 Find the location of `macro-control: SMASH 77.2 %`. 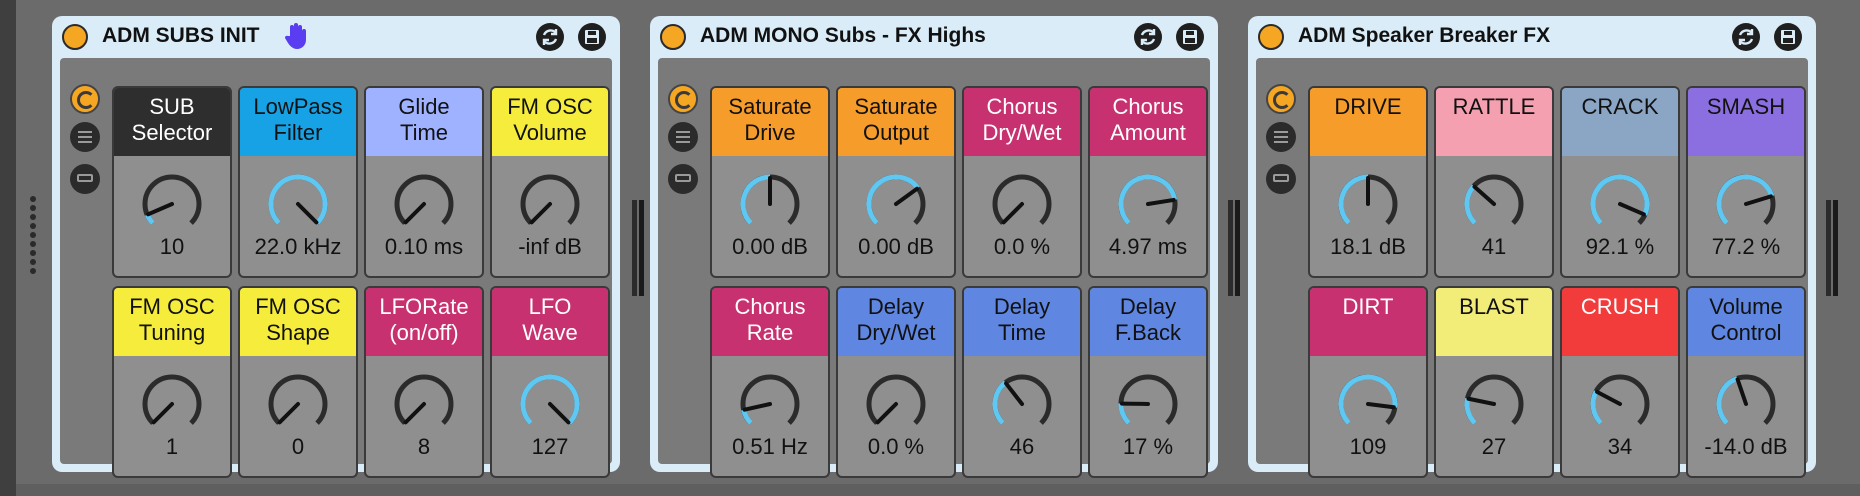

macro-control: SMASH 77.2 % is located at coordinates (1746, 182).